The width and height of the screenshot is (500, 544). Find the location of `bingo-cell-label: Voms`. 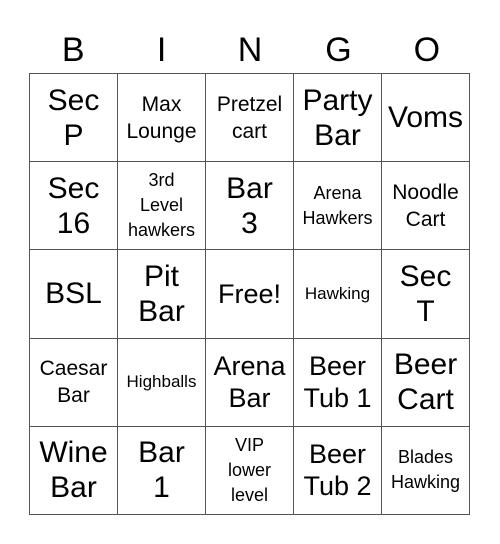

bingo-cell-label: Voms is located at coordinates (425, 118).